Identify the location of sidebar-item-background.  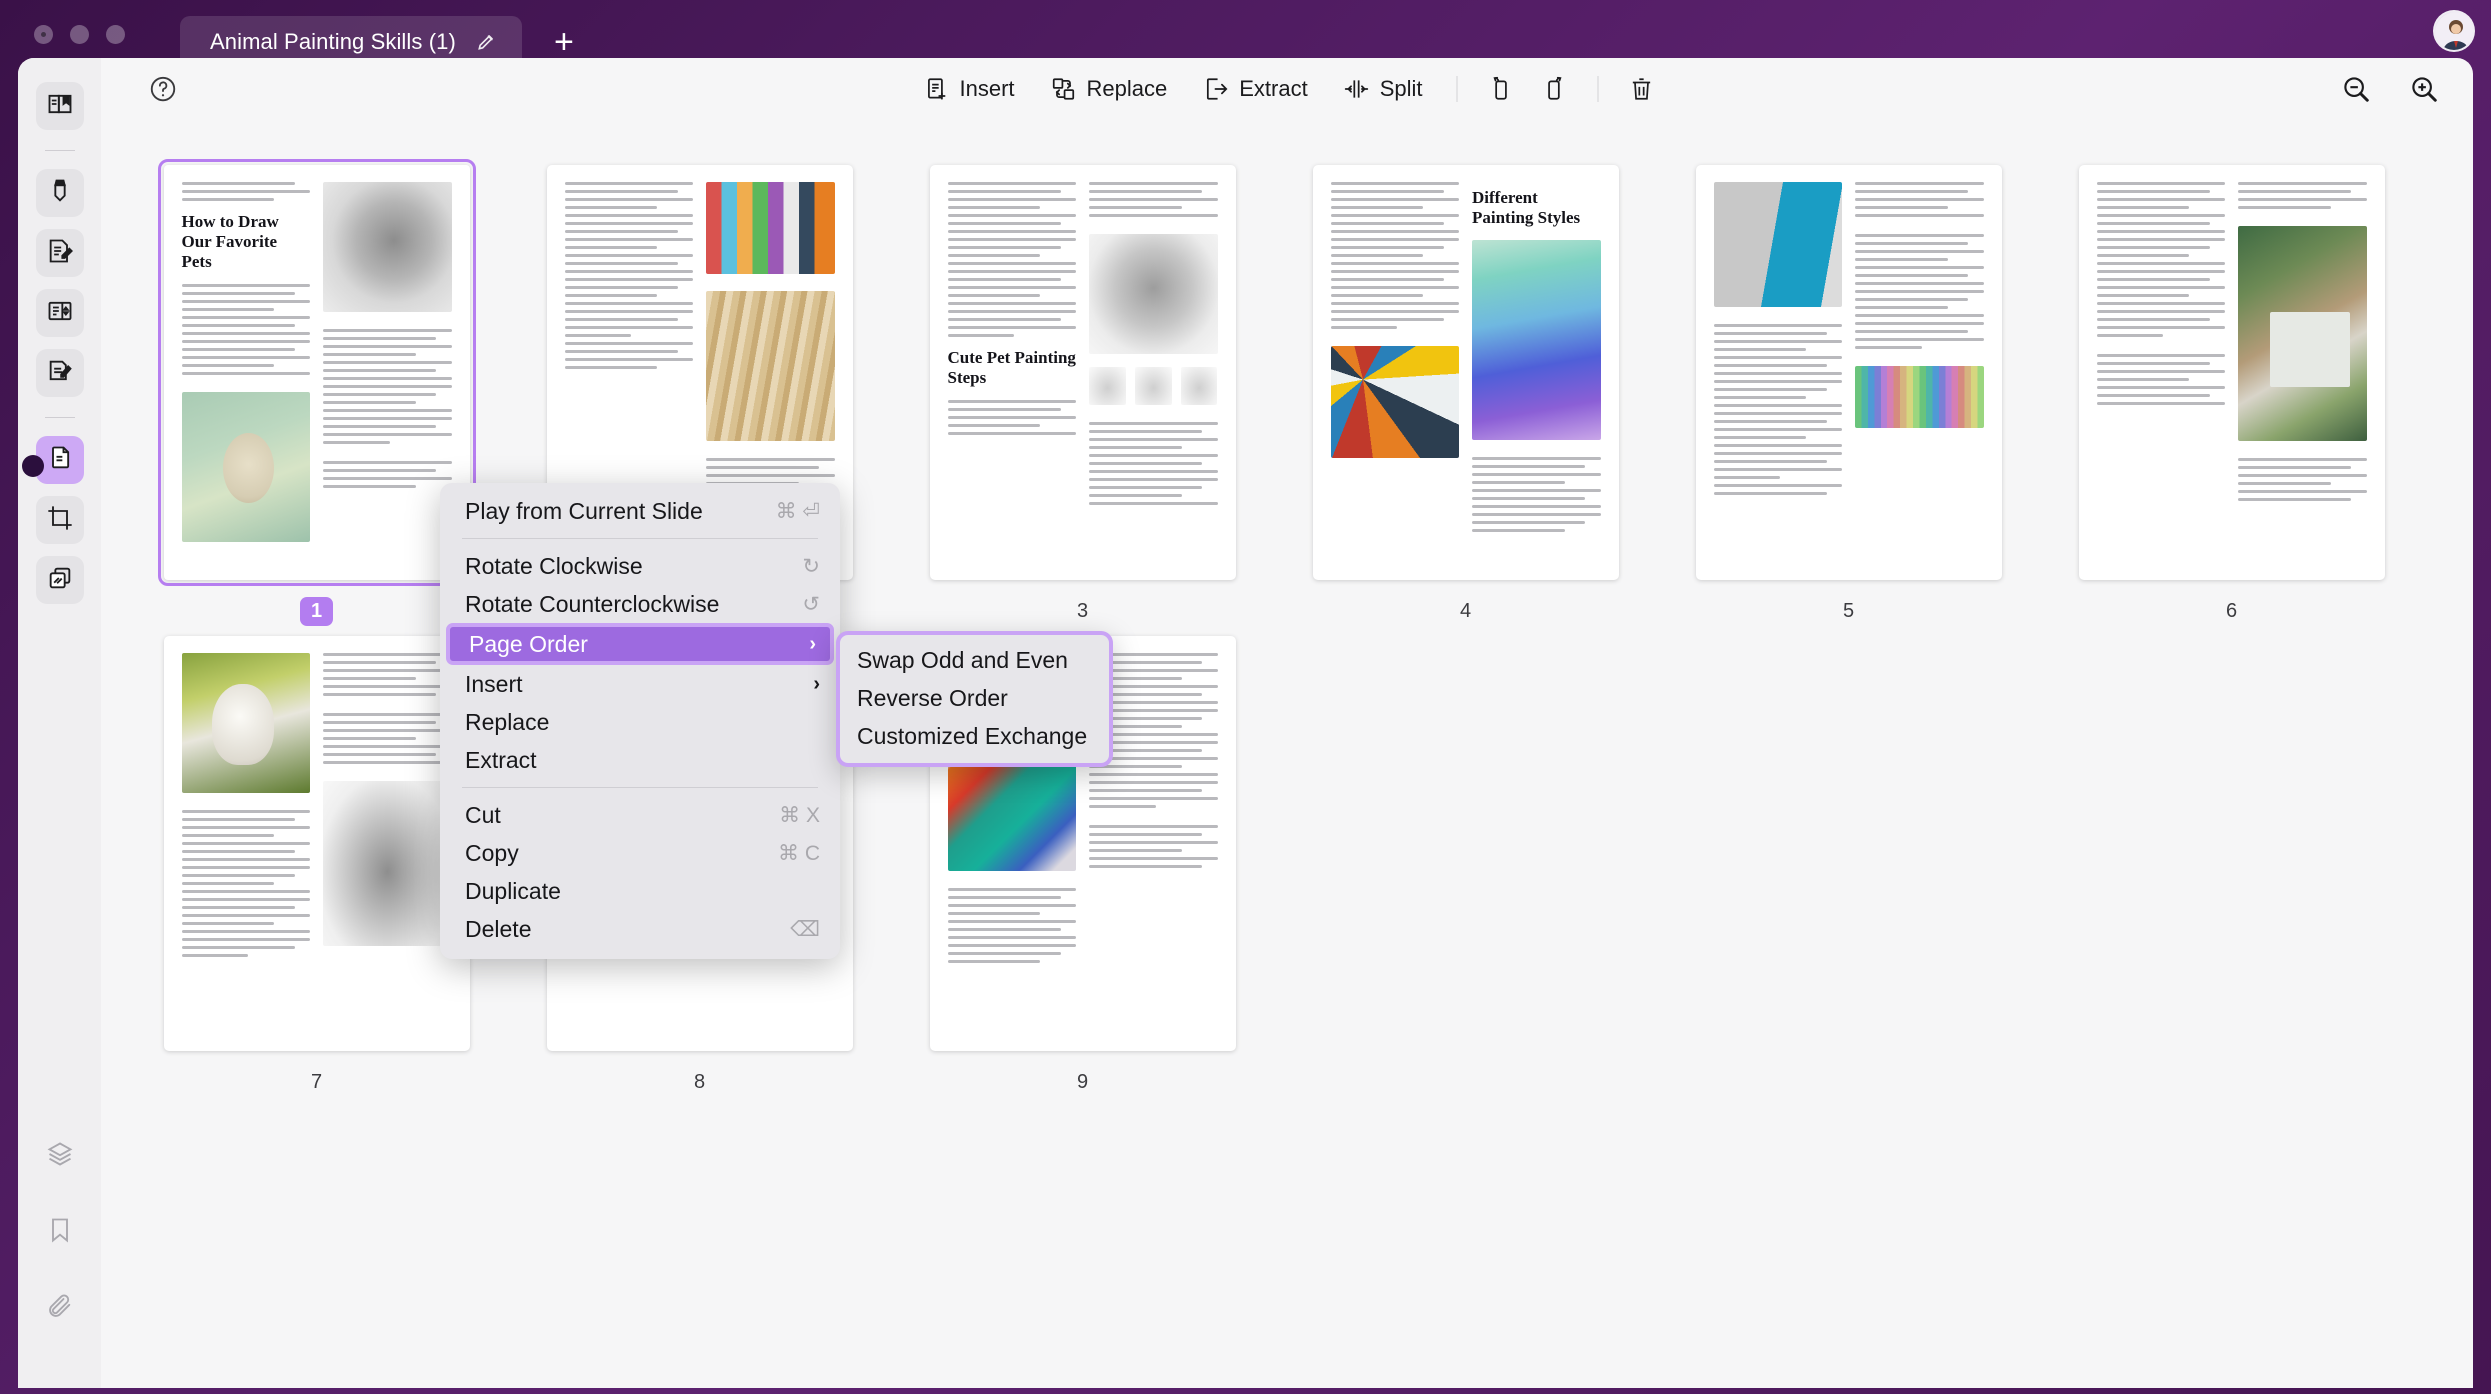
(59, 580).